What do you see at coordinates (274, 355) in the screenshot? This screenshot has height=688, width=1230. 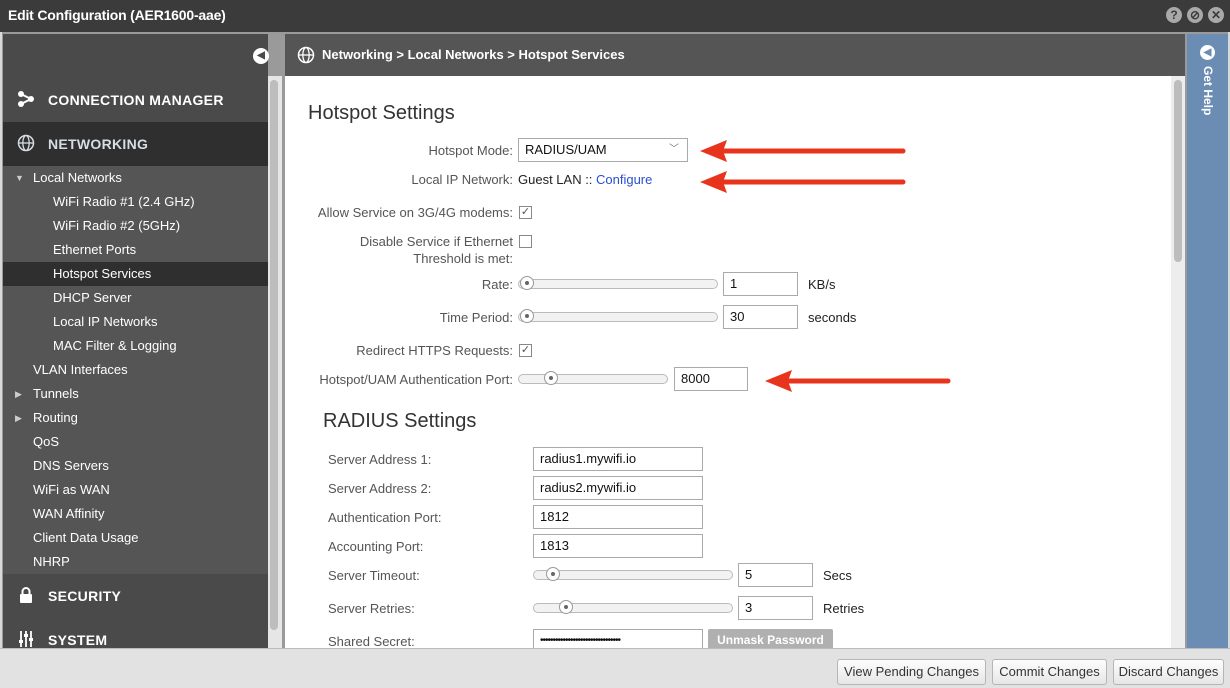 I see `sidebar-scrollbar` at bounding box center [274, 355].